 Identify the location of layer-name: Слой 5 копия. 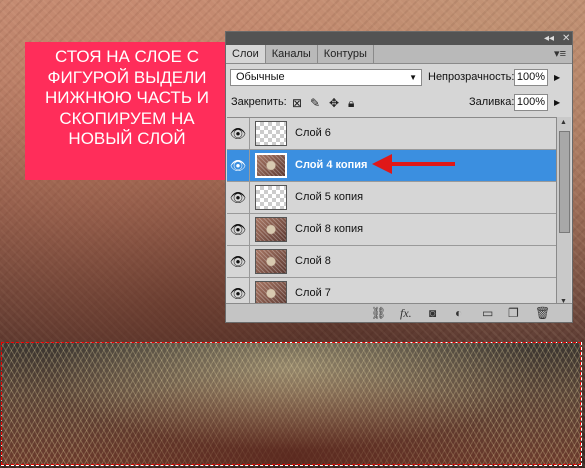
(329, 197).